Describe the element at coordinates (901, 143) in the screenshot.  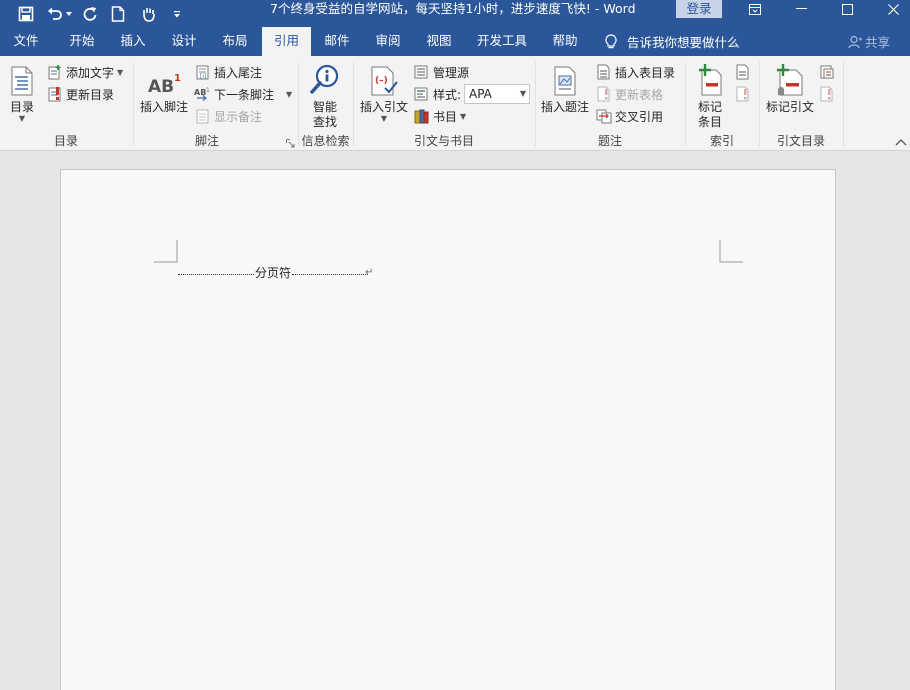
I see `collapse-ribbon-icon` at that location.